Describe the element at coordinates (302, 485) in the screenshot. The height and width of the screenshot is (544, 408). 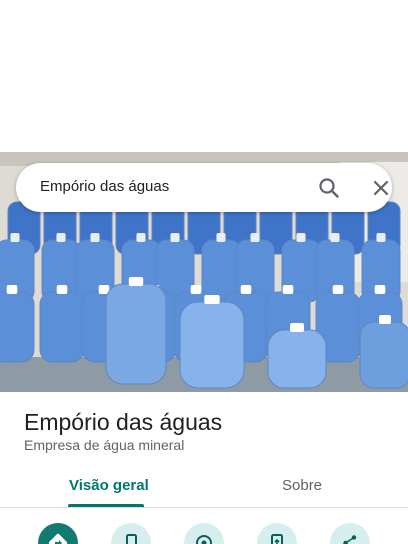
I see `tab-about: Sobre` at that location.